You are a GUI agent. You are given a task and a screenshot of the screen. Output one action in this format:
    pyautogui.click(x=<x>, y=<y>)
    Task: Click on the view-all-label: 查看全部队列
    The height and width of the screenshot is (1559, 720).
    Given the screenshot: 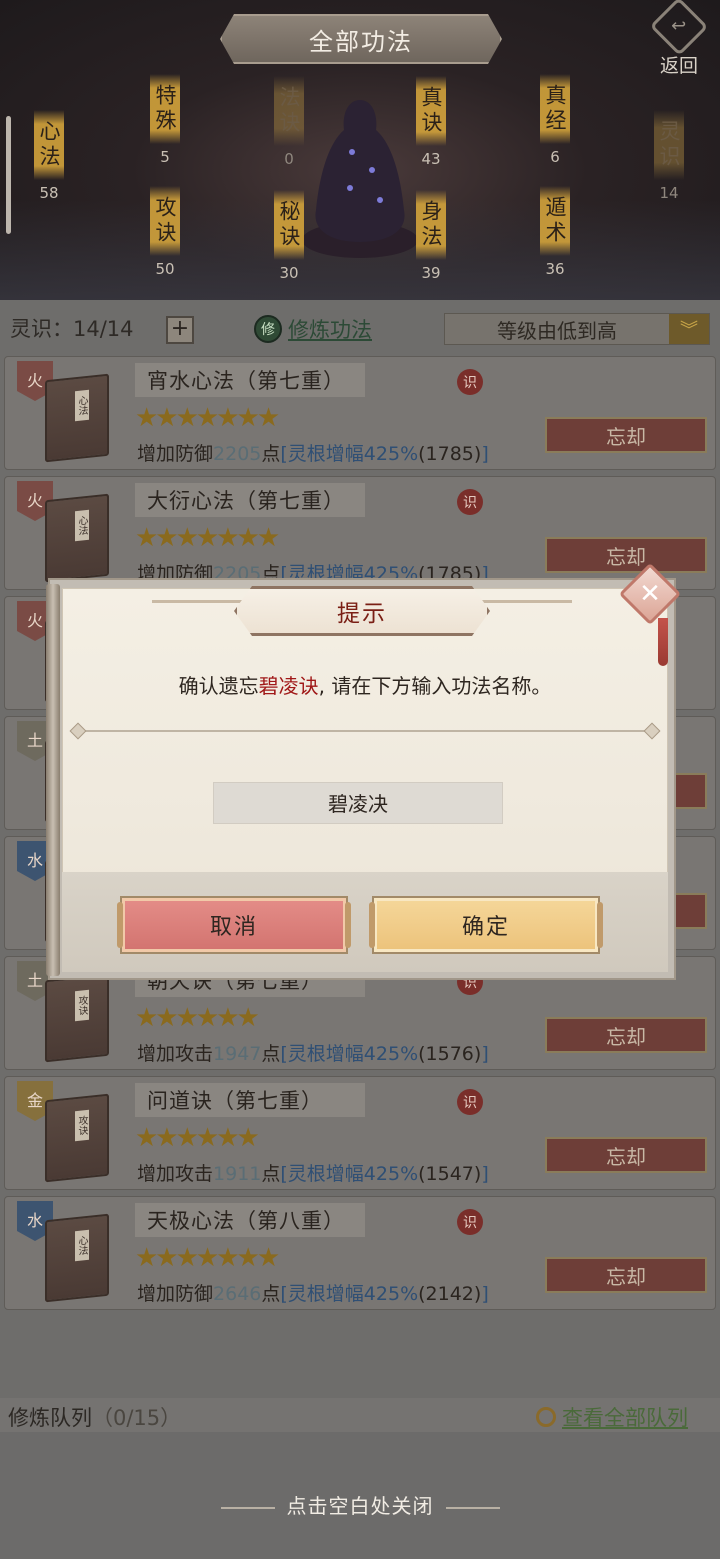 What is the action you would take?
    pyautogui.click(x=625, y=1418)
    